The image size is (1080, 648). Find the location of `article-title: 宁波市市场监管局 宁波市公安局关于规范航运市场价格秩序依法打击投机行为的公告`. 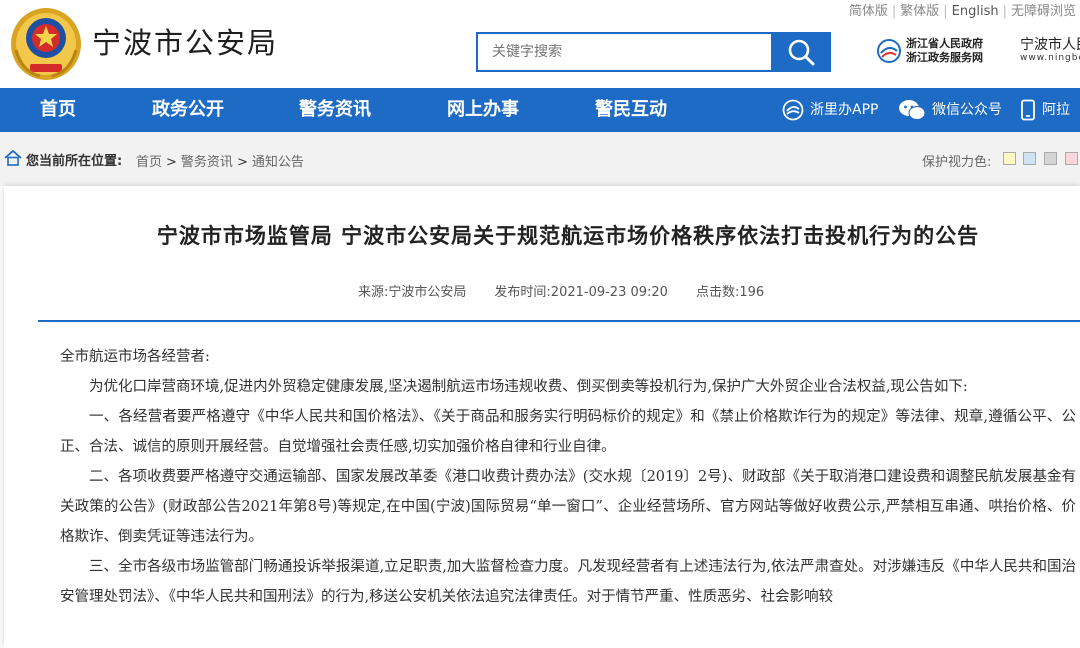

article-title: 宁波市市场监管局 宁波市公安局关于规范航运市场价格秩序依法打击投机行为的公告 is located at coordinates (568, 235).